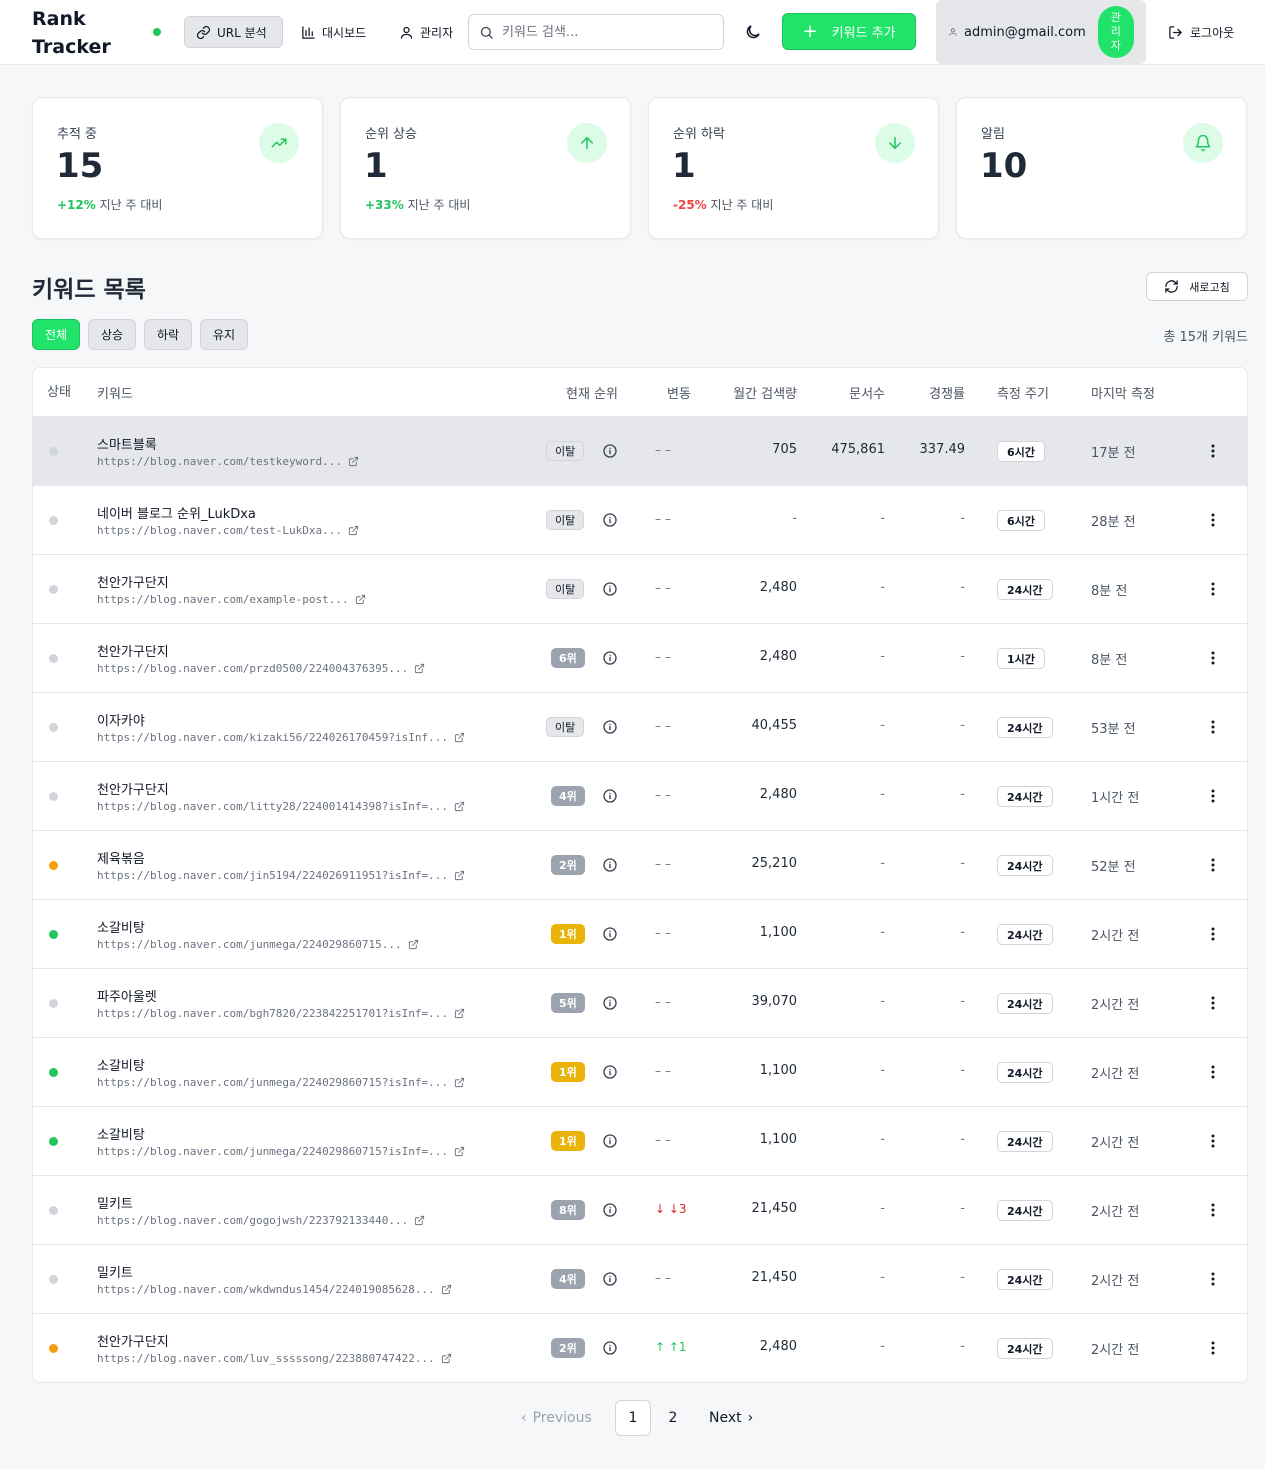 The height and width of the screenshot is (1469, 1265). I want to click on competition-ratio: -, so click(962, 587).